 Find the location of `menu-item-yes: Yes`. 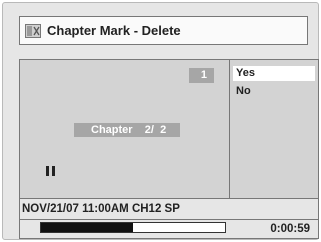

menu-item-yes: Yes is located at coordinates (274, 73).